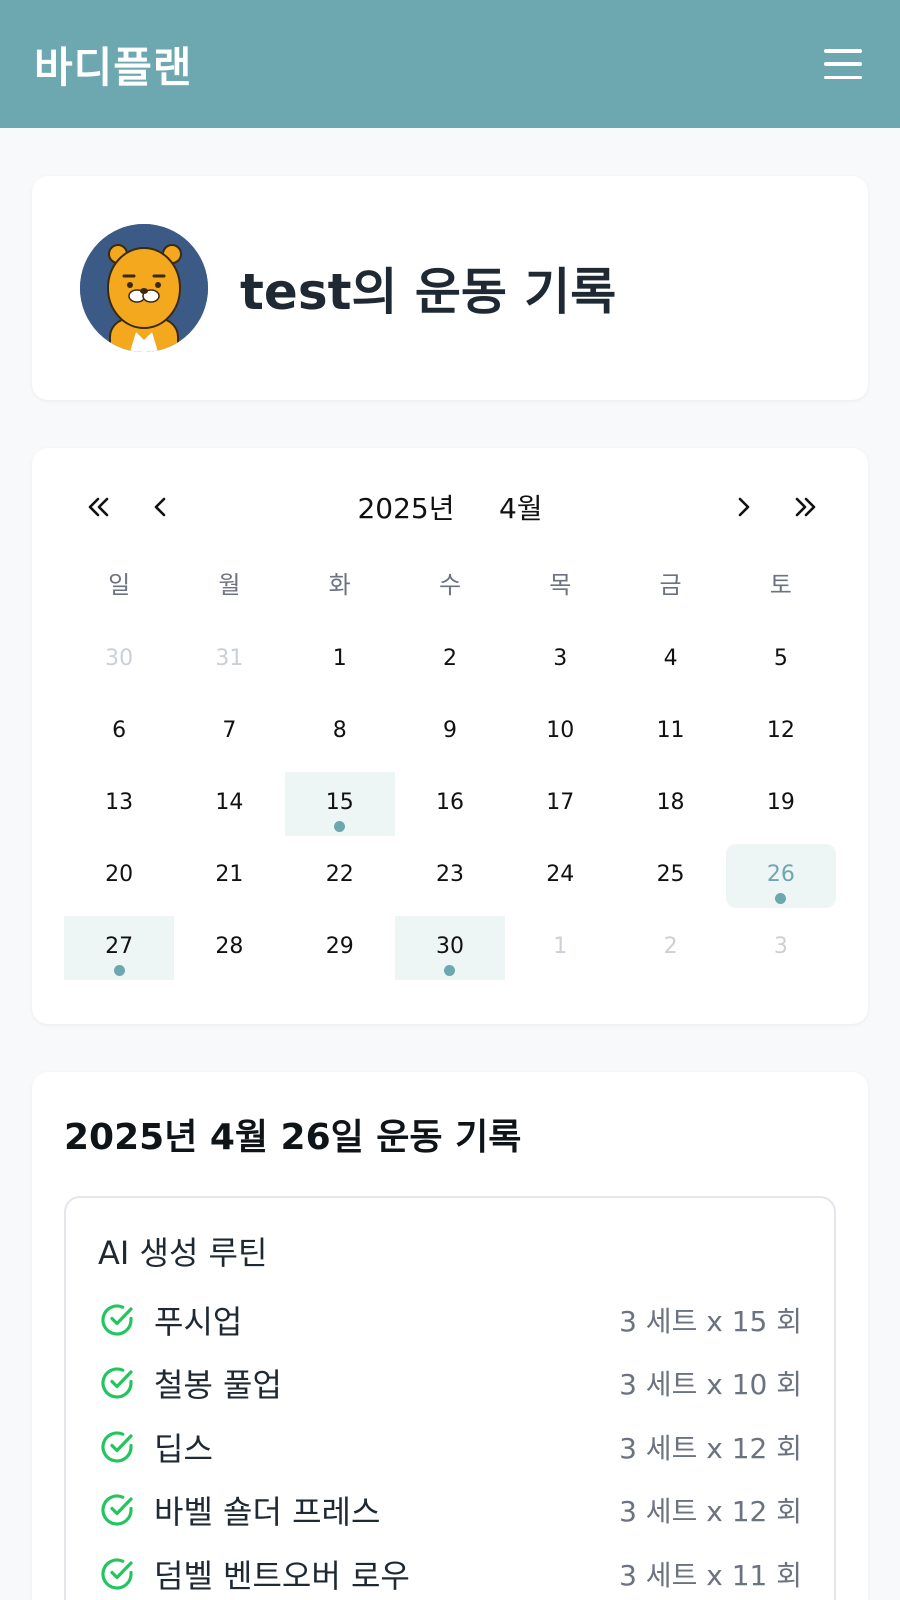 This screenshot has height=1600, width=900. I want to click on exercise-name: 푸시업, so click(198, 1321).